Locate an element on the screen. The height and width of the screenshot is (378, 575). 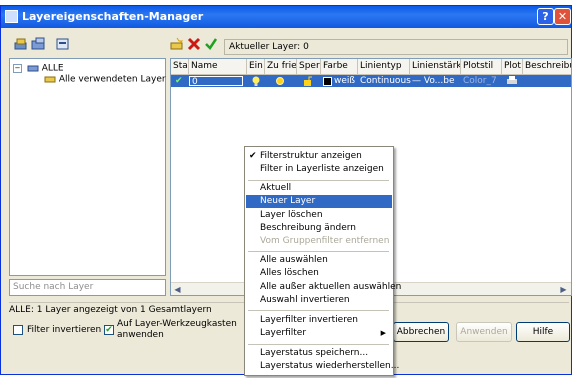
current-layer-display: Aktueller Layer: 0 is located at coordinates (396, 47).